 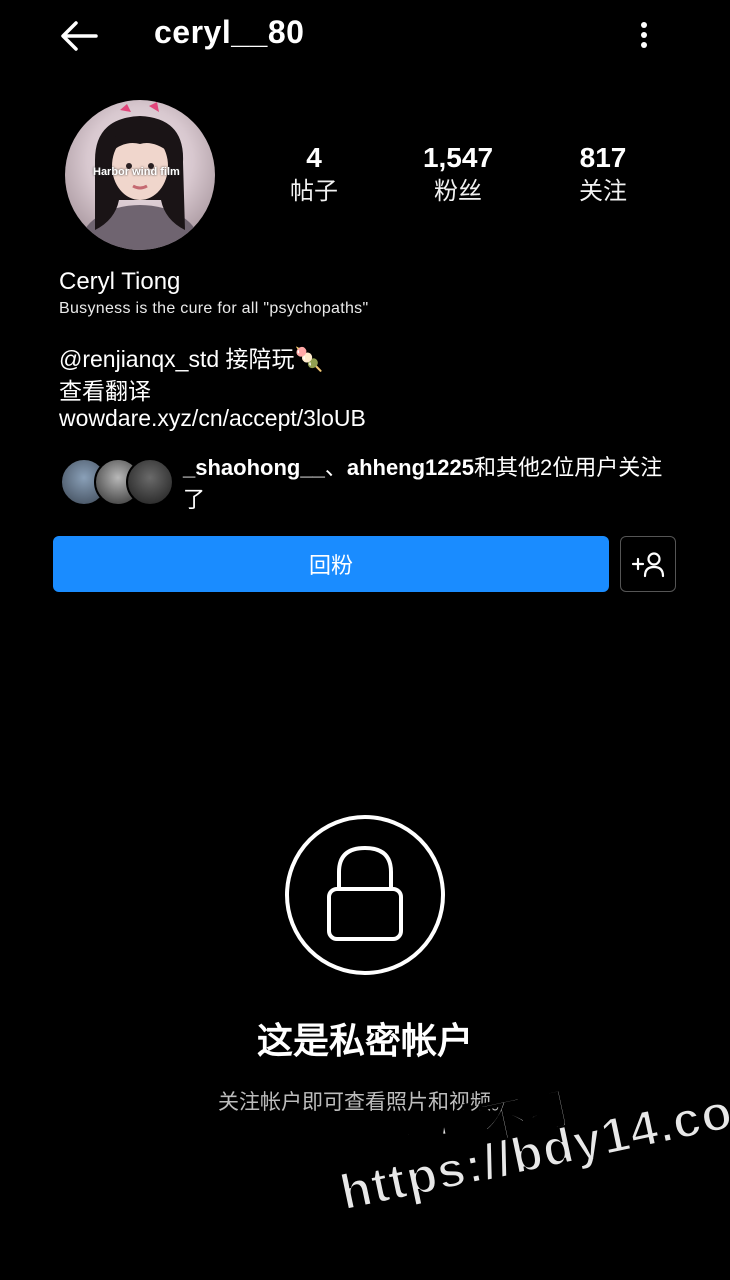 I want to click on profile-full-name: Ceryl Tiong, so click(x=120, y=281).